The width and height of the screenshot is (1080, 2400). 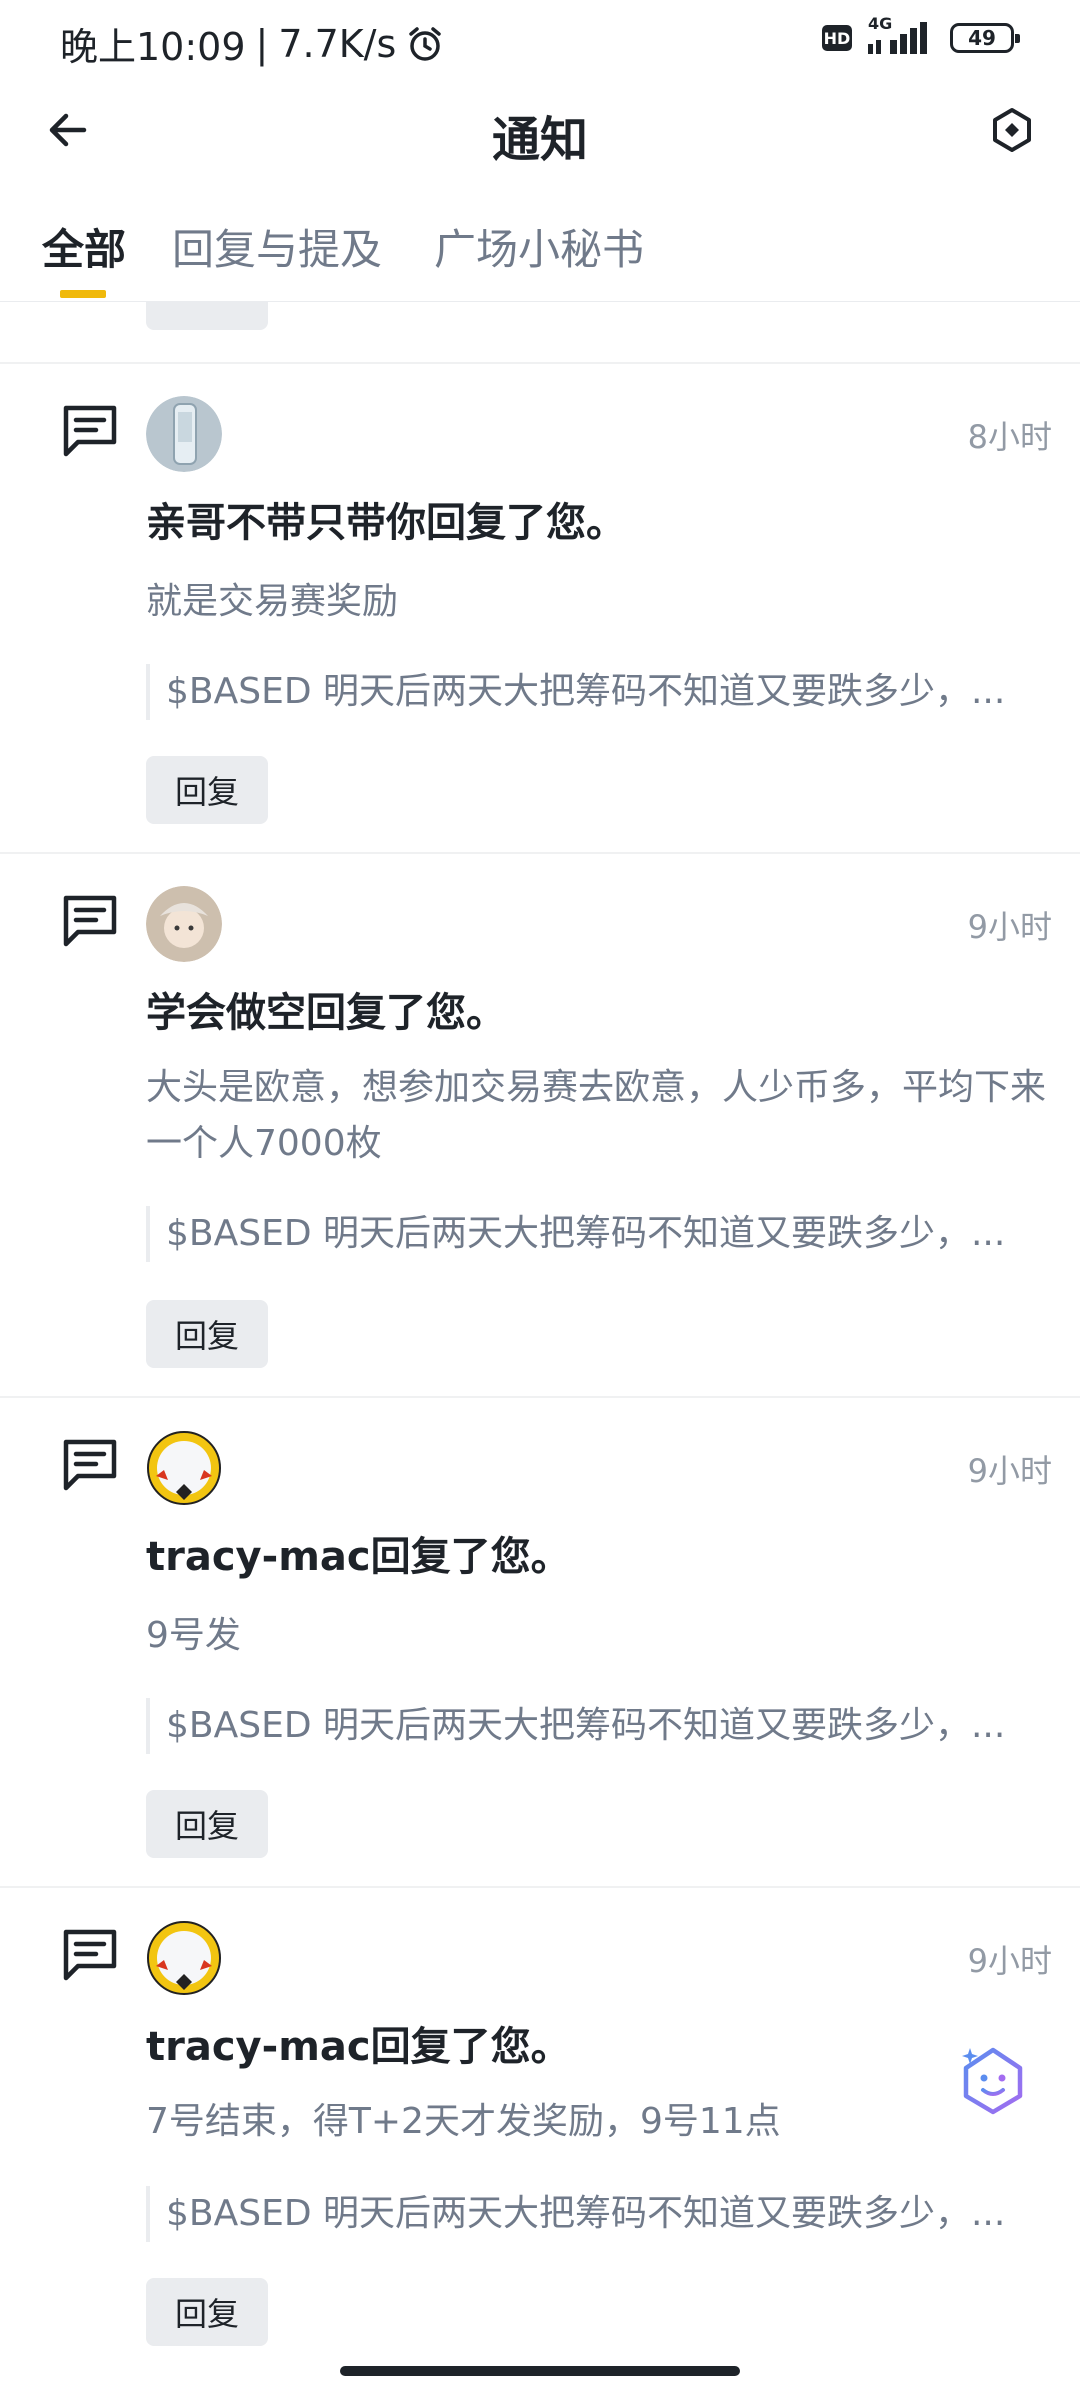 What do you see at coordinates (463, 2121) in the screenshot?
I see `notification-body: 7号结束，得T+2天才发奖励，9号11点` at bounding box center [463, 2121].